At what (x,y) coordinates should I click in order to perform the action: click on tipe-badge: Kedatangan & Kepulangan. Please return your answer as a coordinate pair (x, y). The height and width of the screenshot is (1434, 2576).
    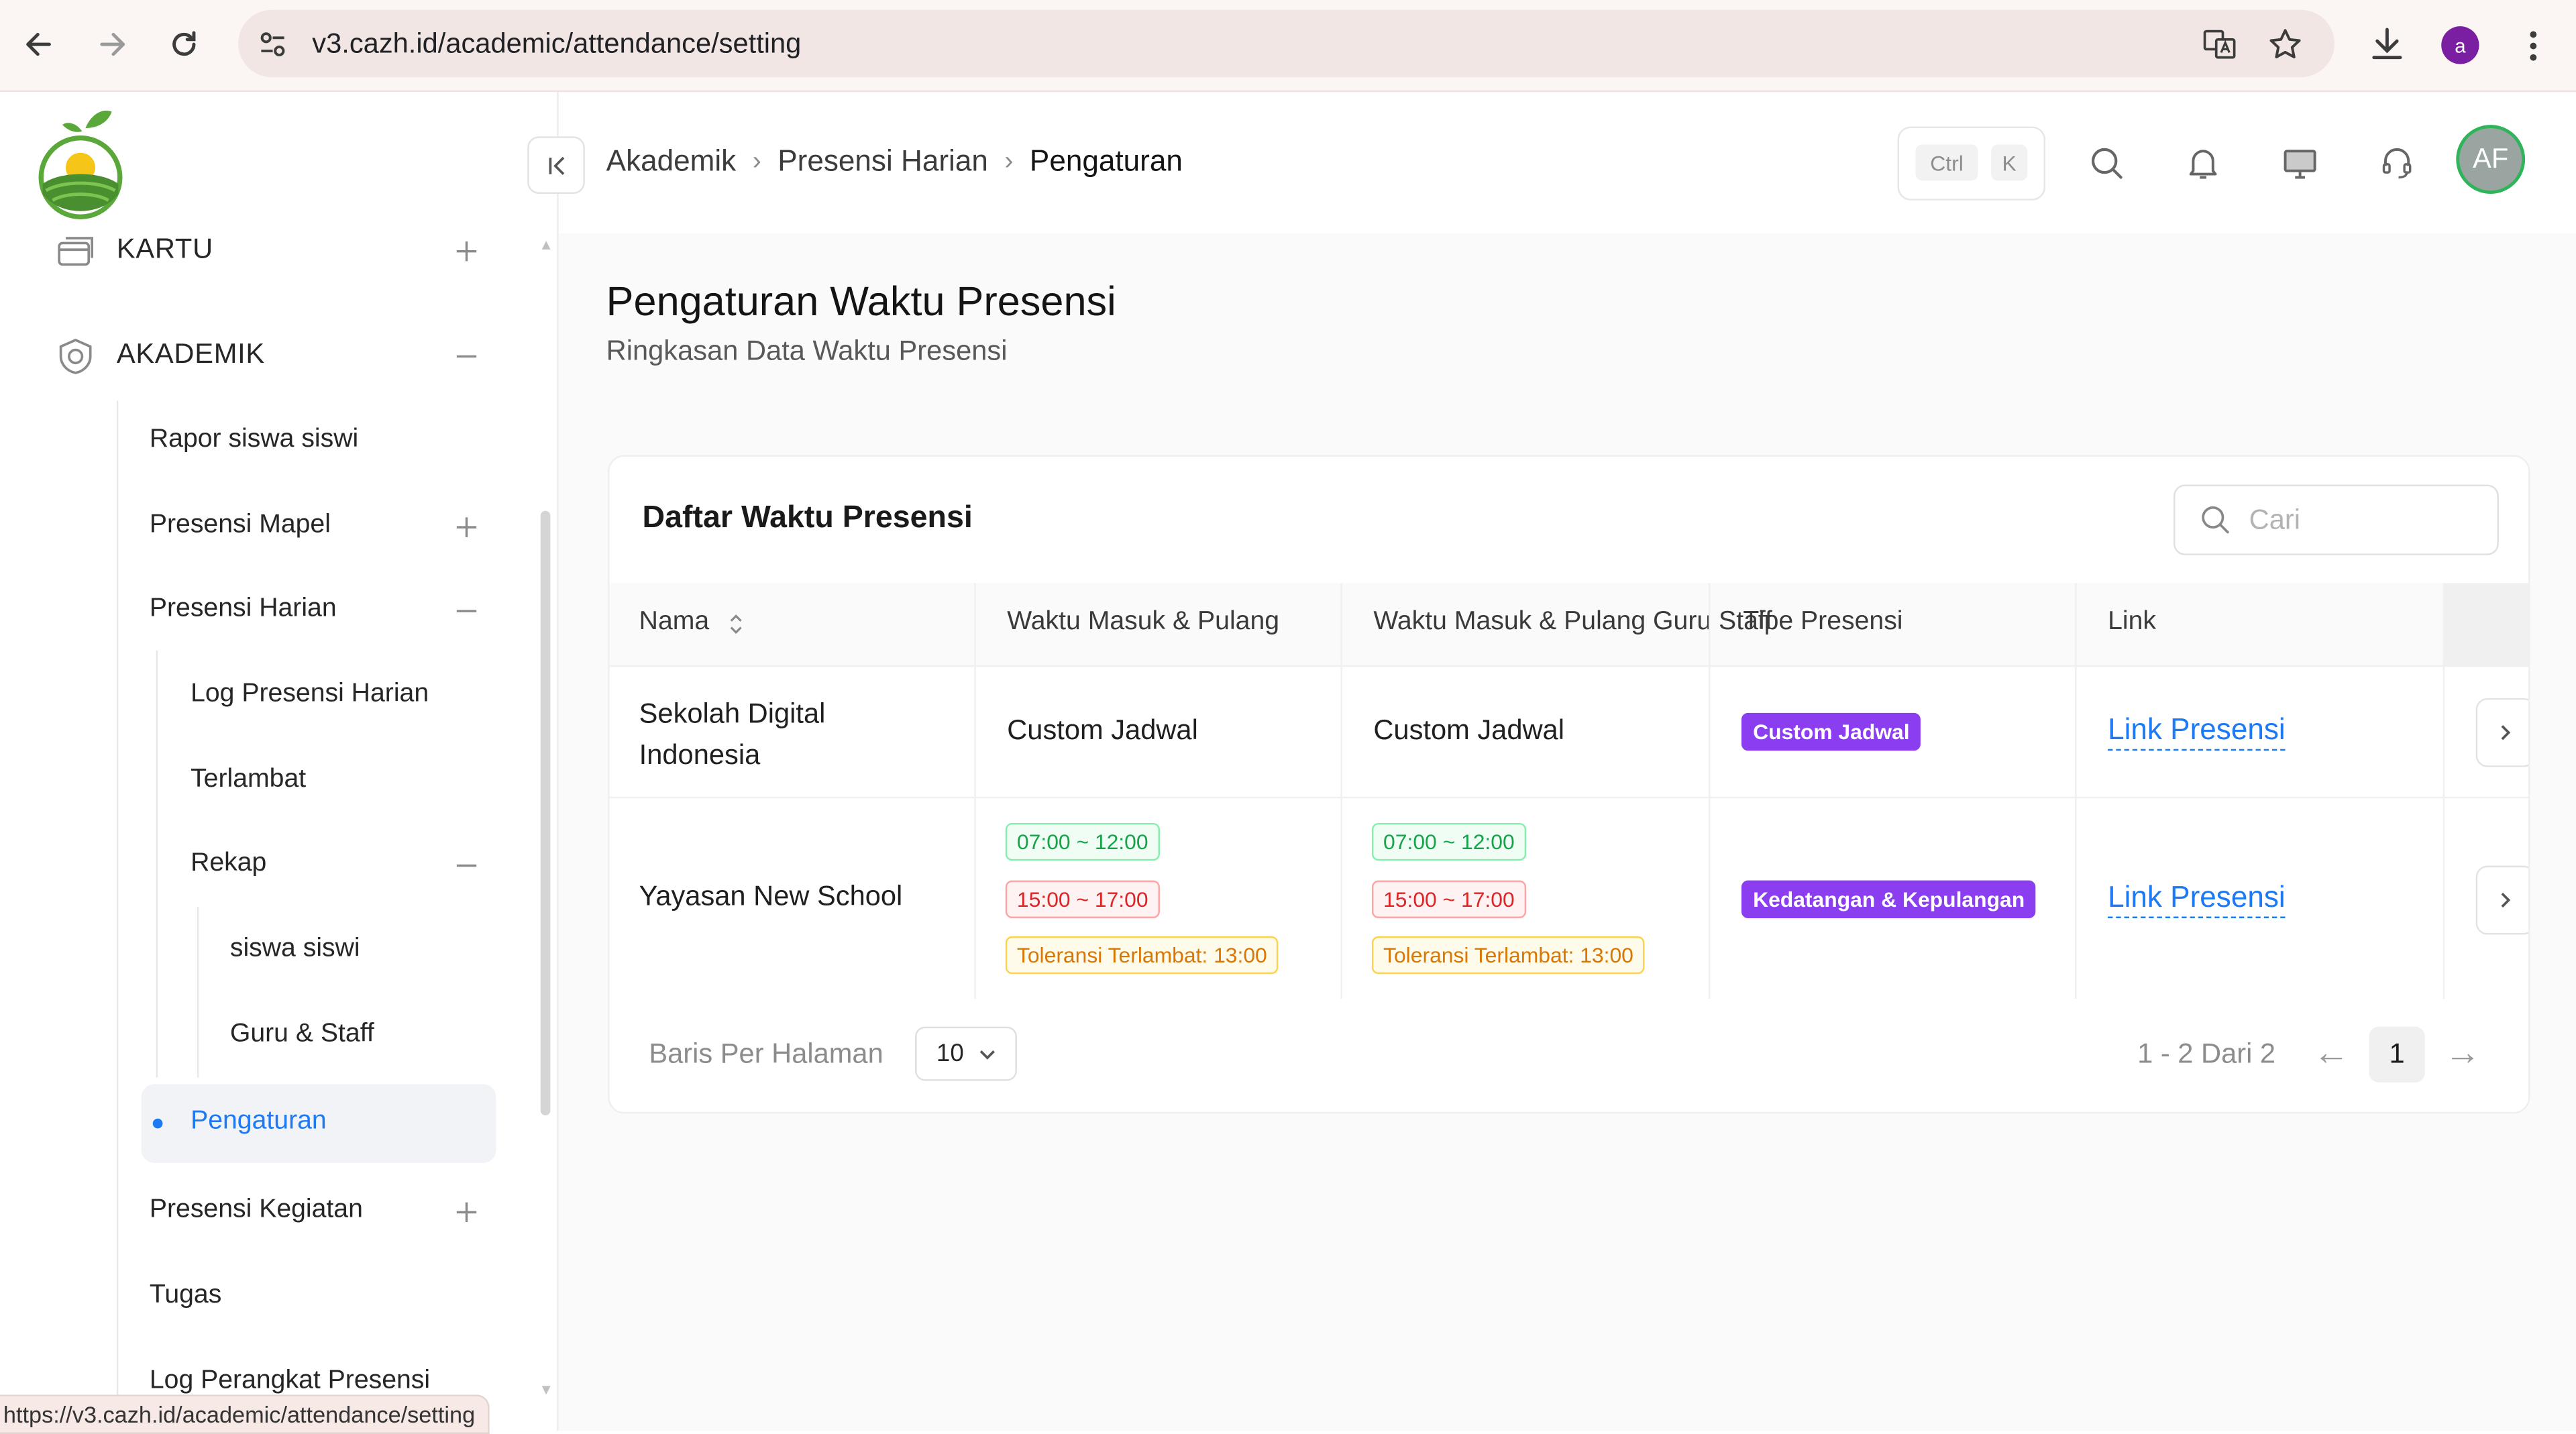
    Looking at the image, I should click on (1889, 899).